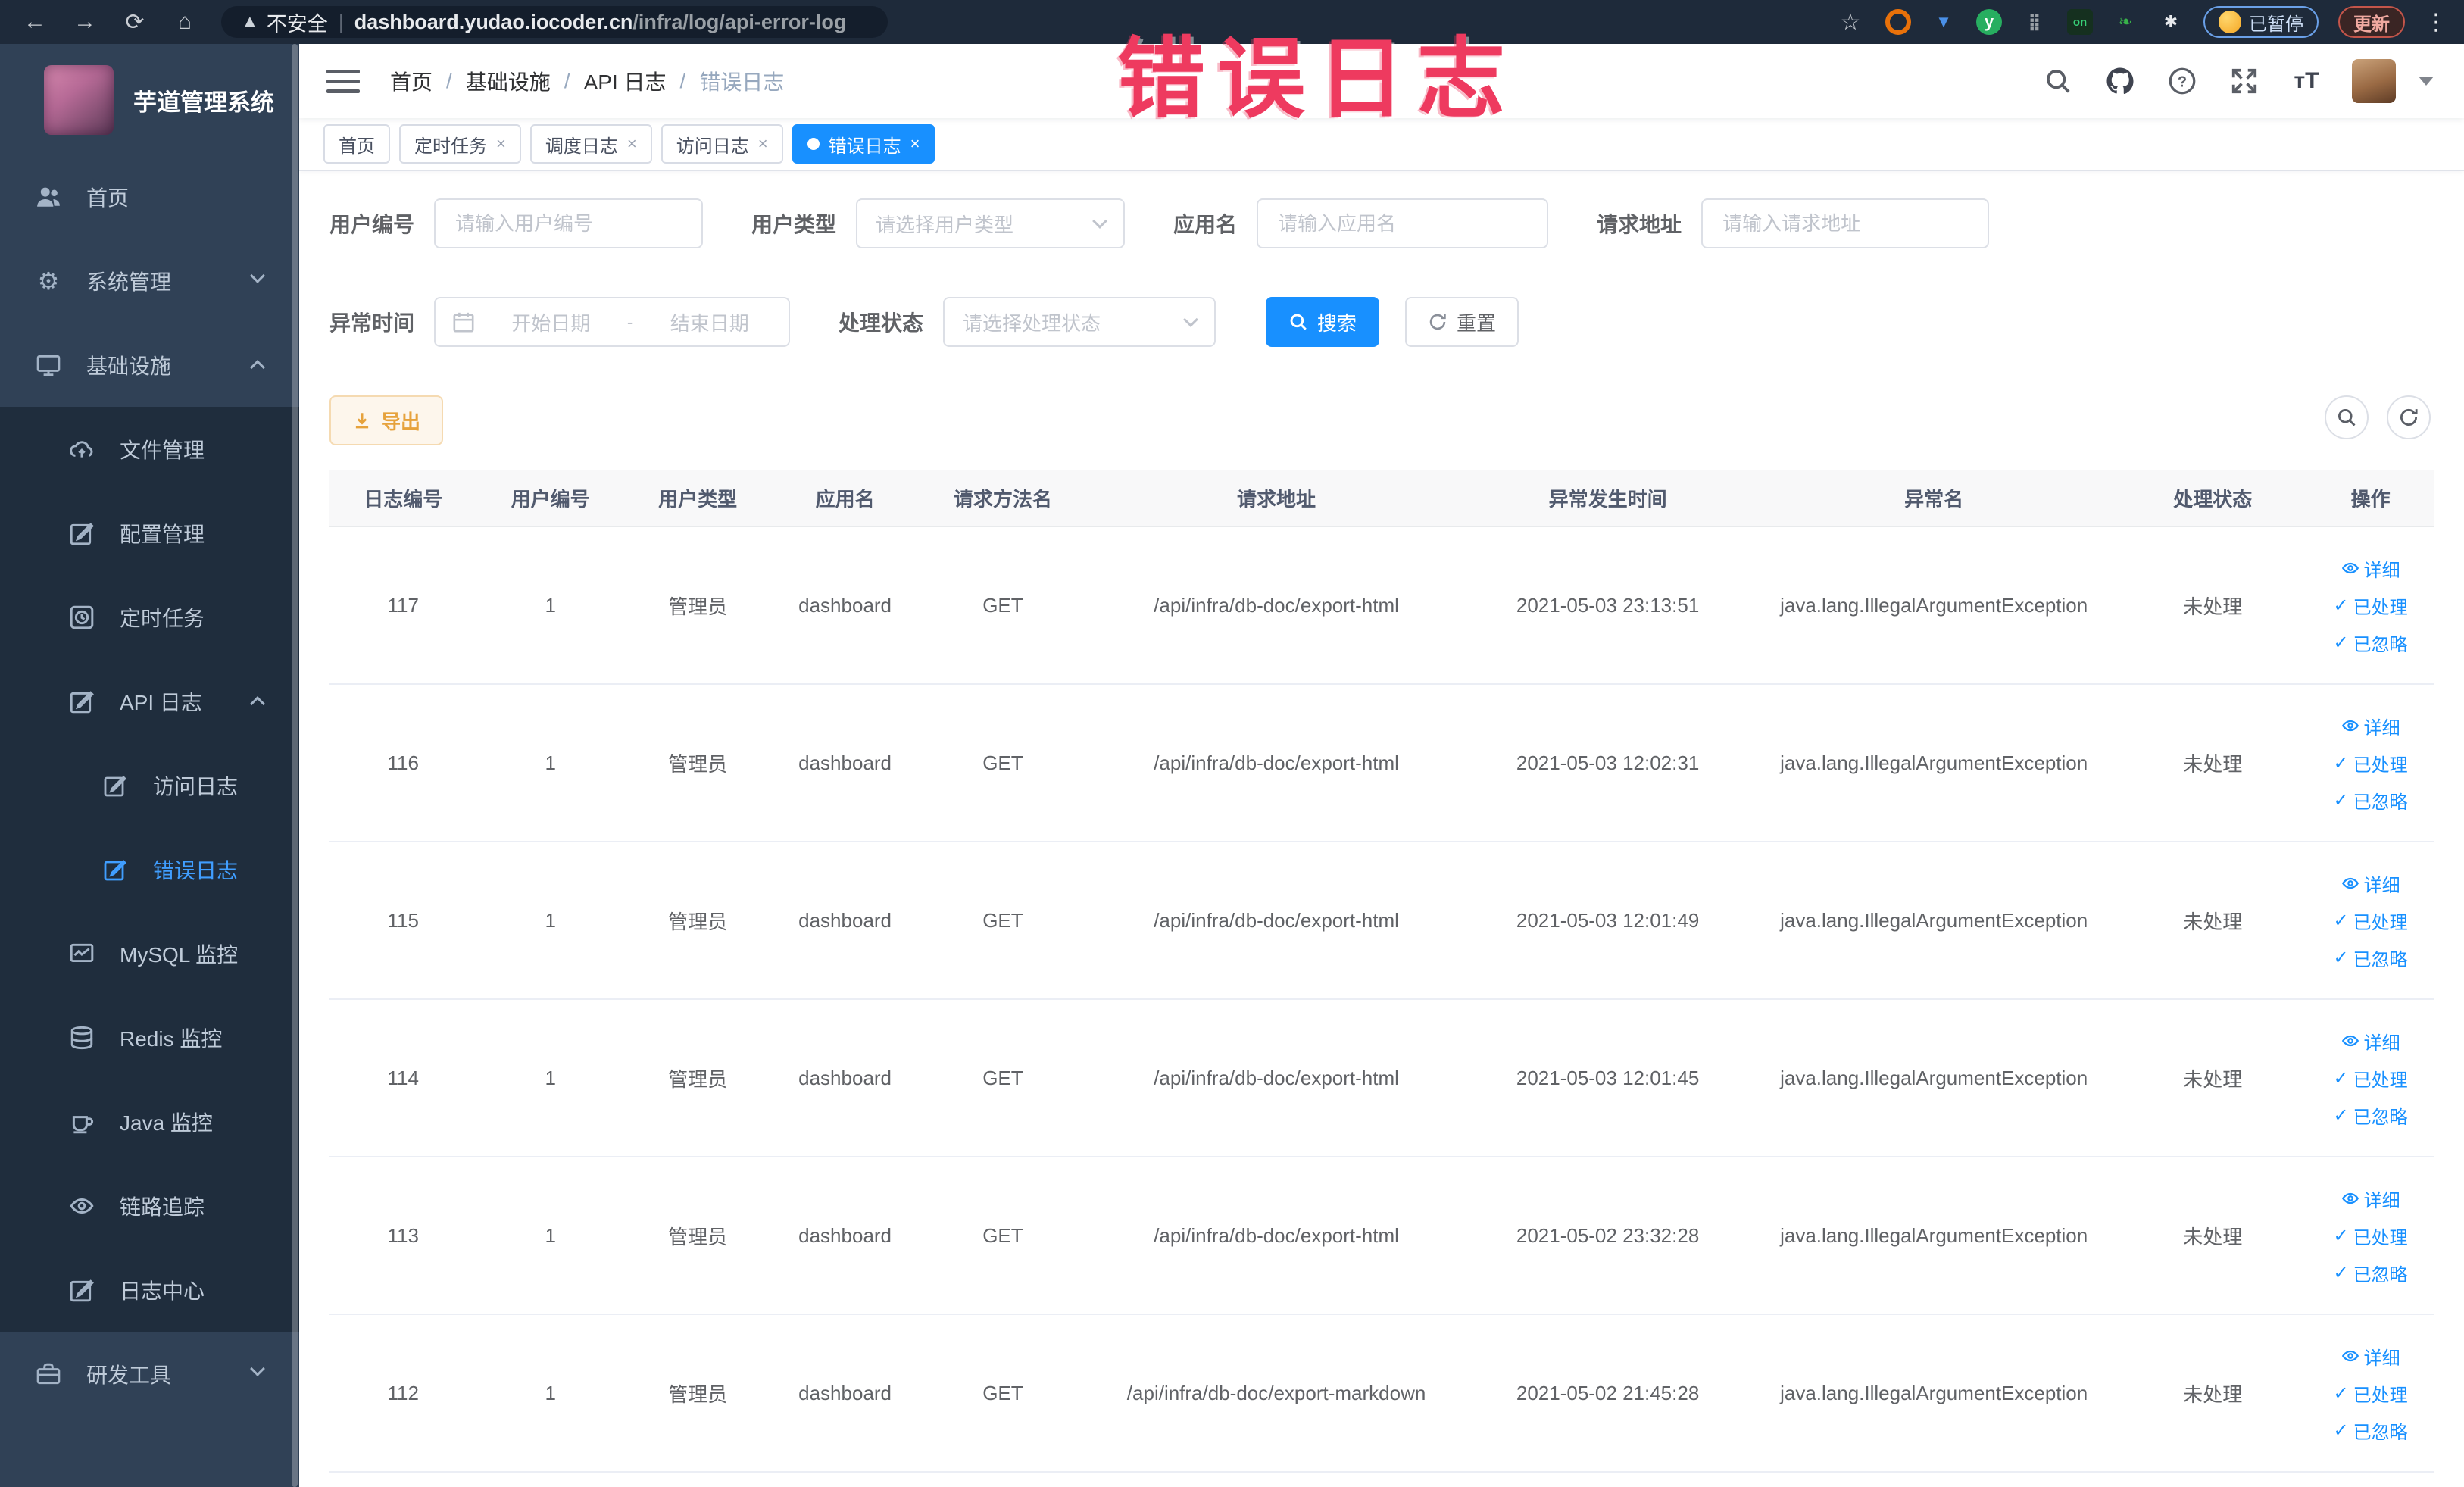  What do you see at coordinates (1402, 223) in the screenshot?
I see `app-name-input` at bounding box center [1402, 223].